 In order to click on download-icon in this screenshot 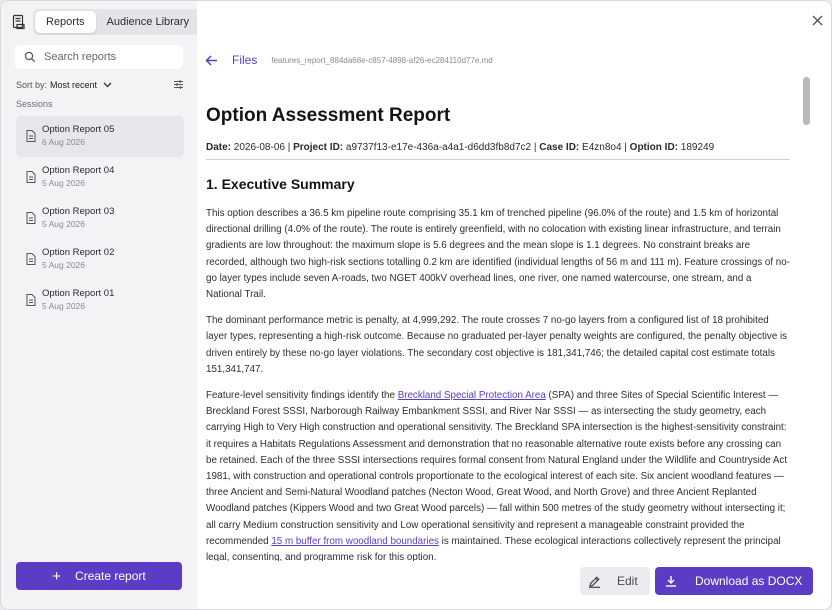, I will do `click(671, 581)`.